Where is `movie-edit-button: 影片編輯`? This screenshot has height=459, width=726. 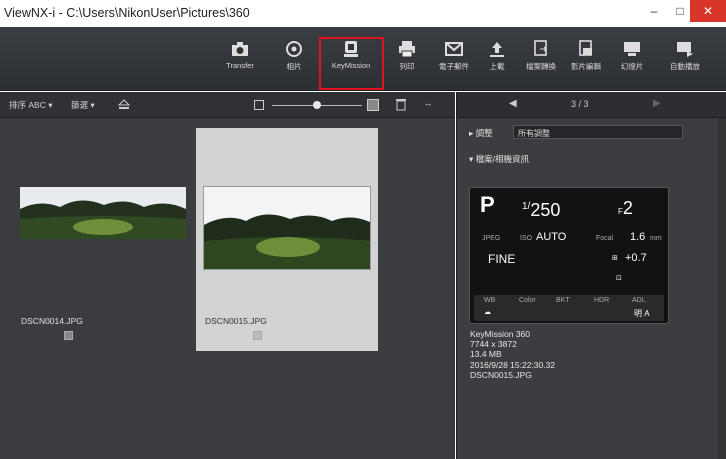
movie-edit-button: 影片編輯 is located at coordinates (586, 56).